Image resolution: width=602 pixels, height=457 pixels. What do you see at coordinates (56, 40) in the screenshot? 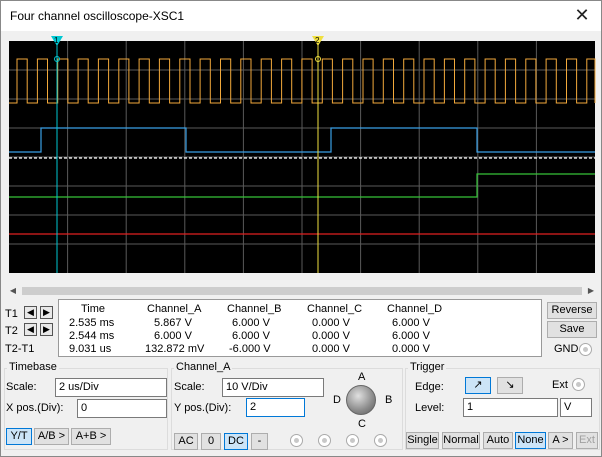
I see `cursor-1-label: 1` at bounding box center [56, 40].